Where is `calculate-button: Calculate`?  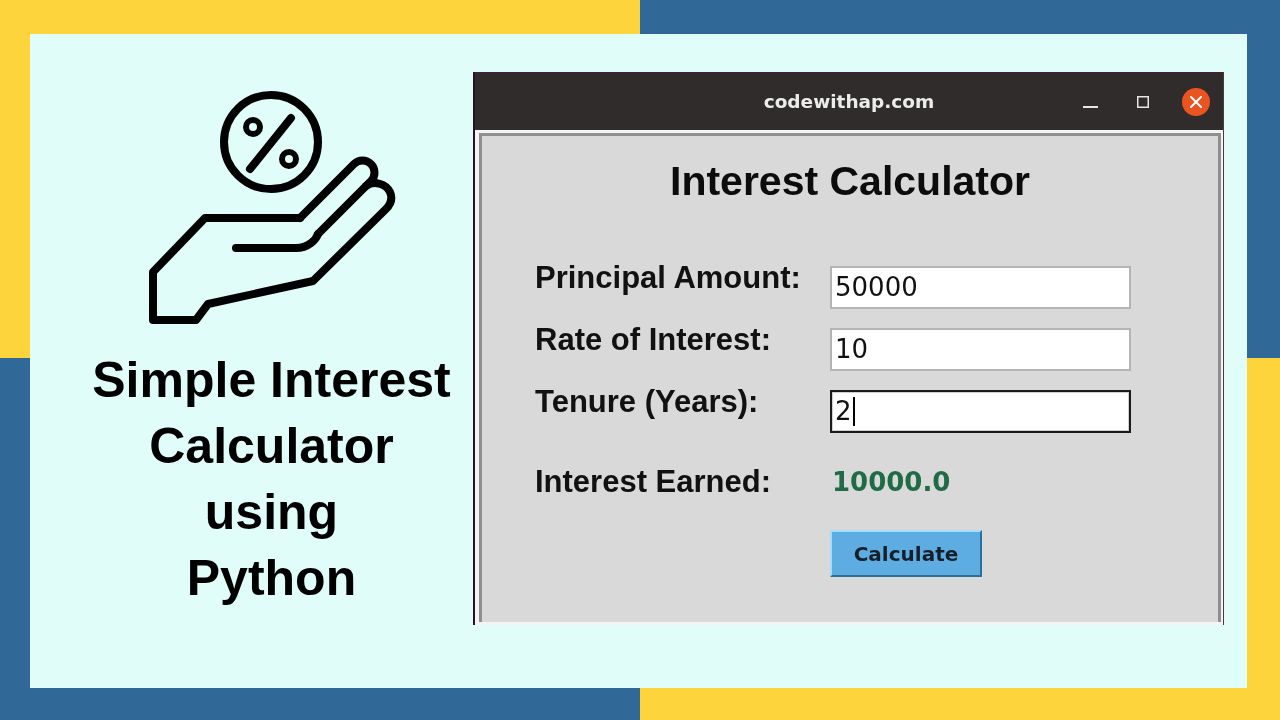
calculate-button: Calculate is located at coordinates (906, 553).